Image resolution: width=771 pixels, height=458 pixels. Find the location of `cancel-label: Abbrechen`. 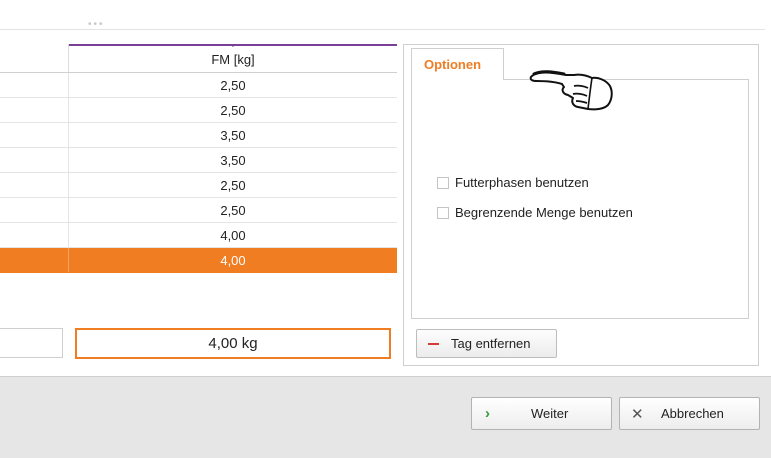

cancel-label: Abbrechen is located at coordinates (692, 413).